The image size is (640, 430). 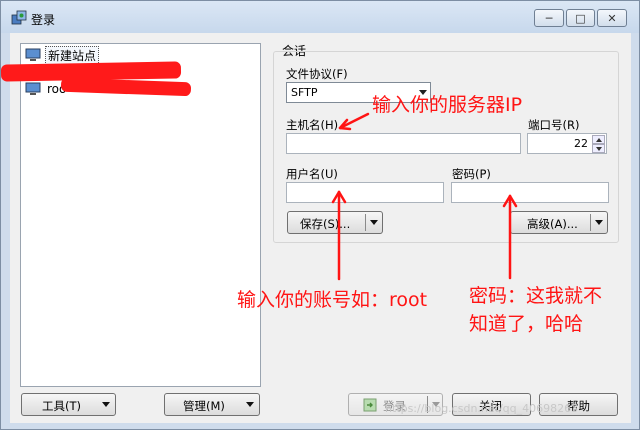 I want to click on protocol-label: 文件协议(F), so click(x=317, y=74).